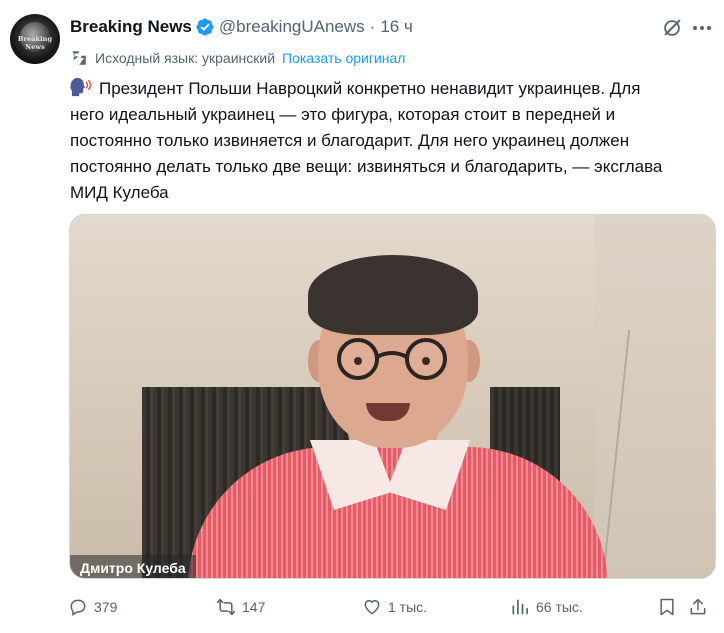 The width and height of the screenshot is (724, 633). What do you see at coordinates (254, 607) in the screenshot?
I see `repost-count: 147` at bounding box center [254, 607].